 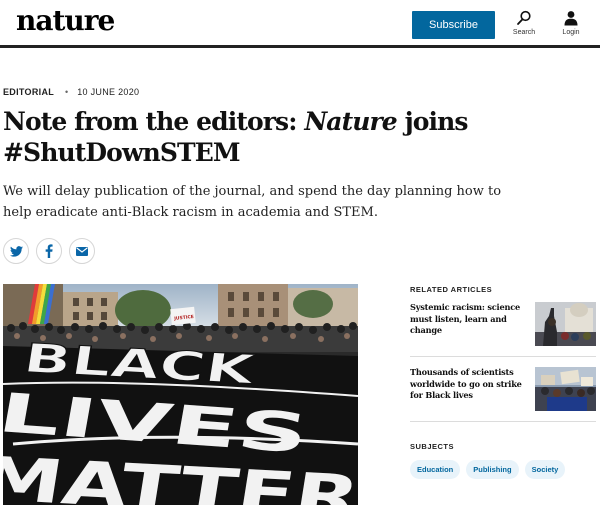 What do you see at coordinates (545, 469) in the screenshot?
I see `subject-tag-society: Society` at bounding box center [545, 469].